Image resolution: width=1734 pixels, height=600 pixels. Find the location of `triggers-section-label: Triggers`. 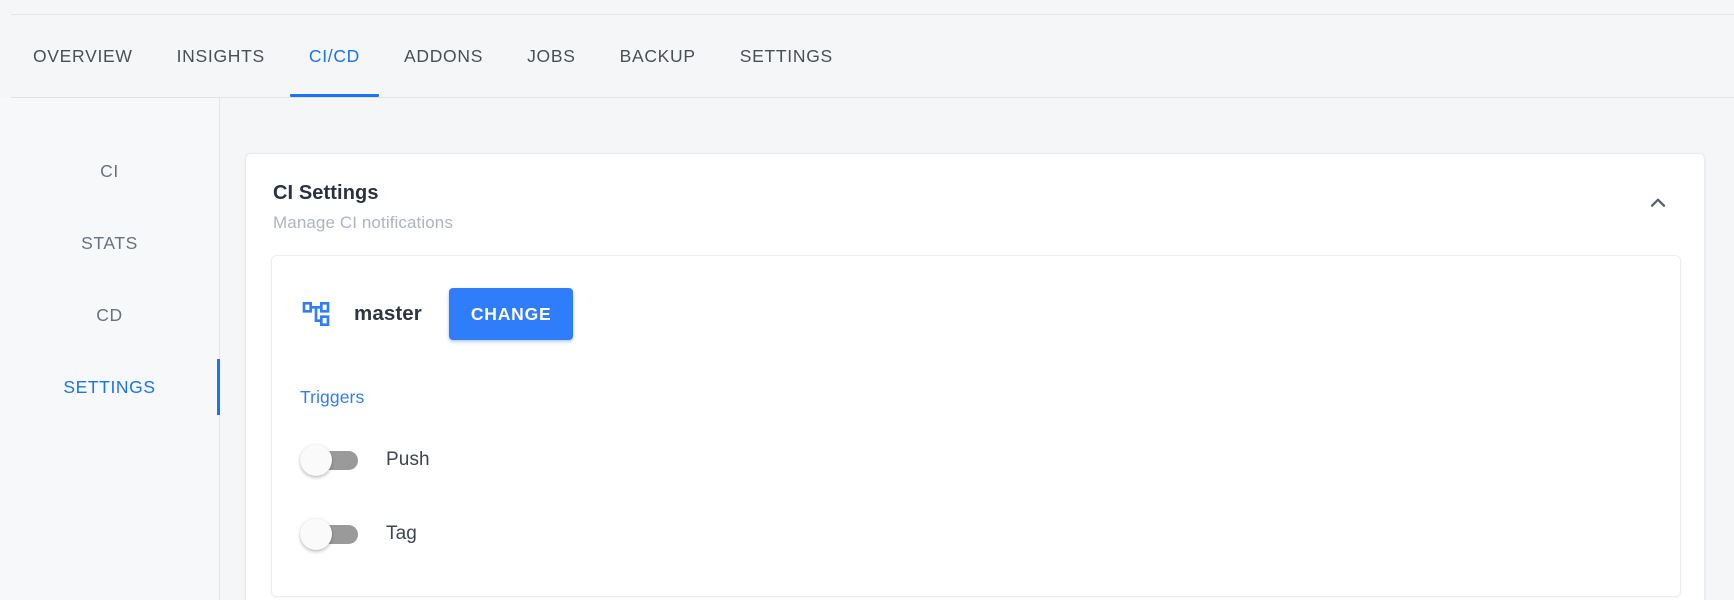

triggers-section-label: Triggers is located at coordinates (332, 397).